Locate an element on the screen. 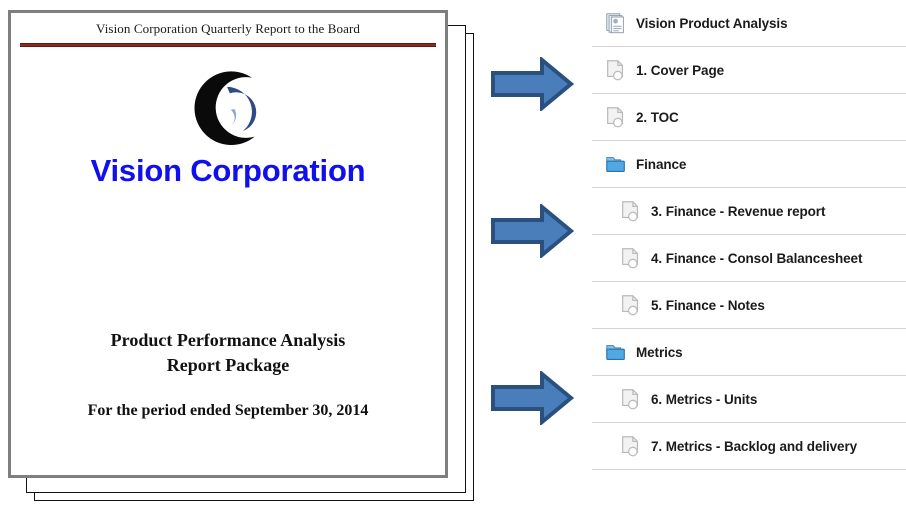 The height and width of the screenshot is (514, 906). cover-page-title-line-1: Product Performance Analysis is located at coordinates (228, 340).